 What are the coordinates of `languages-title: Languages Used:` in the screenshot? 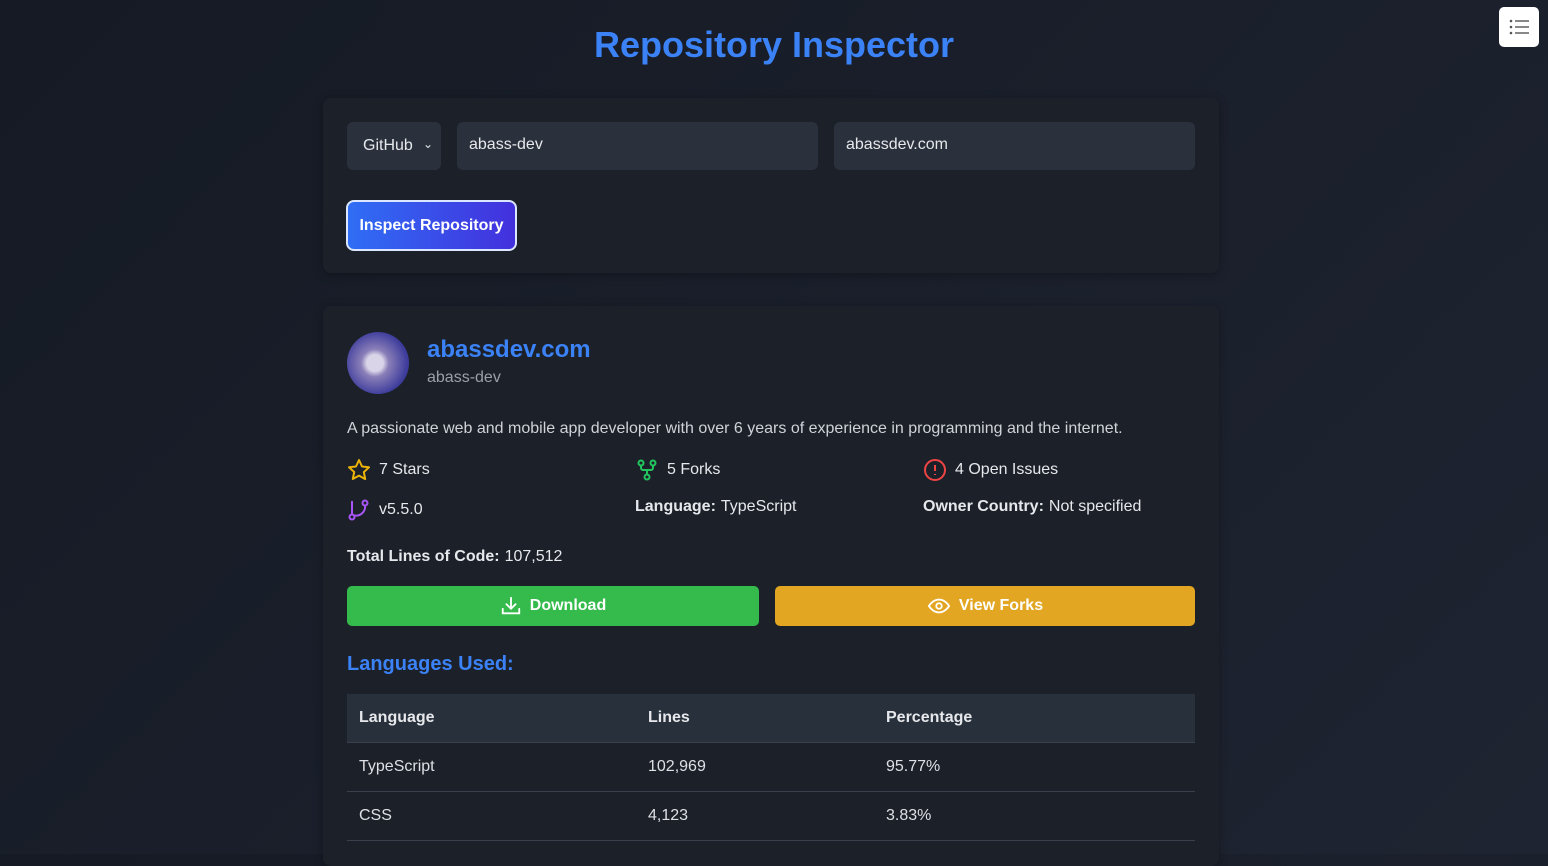 It's located at (430, 664).